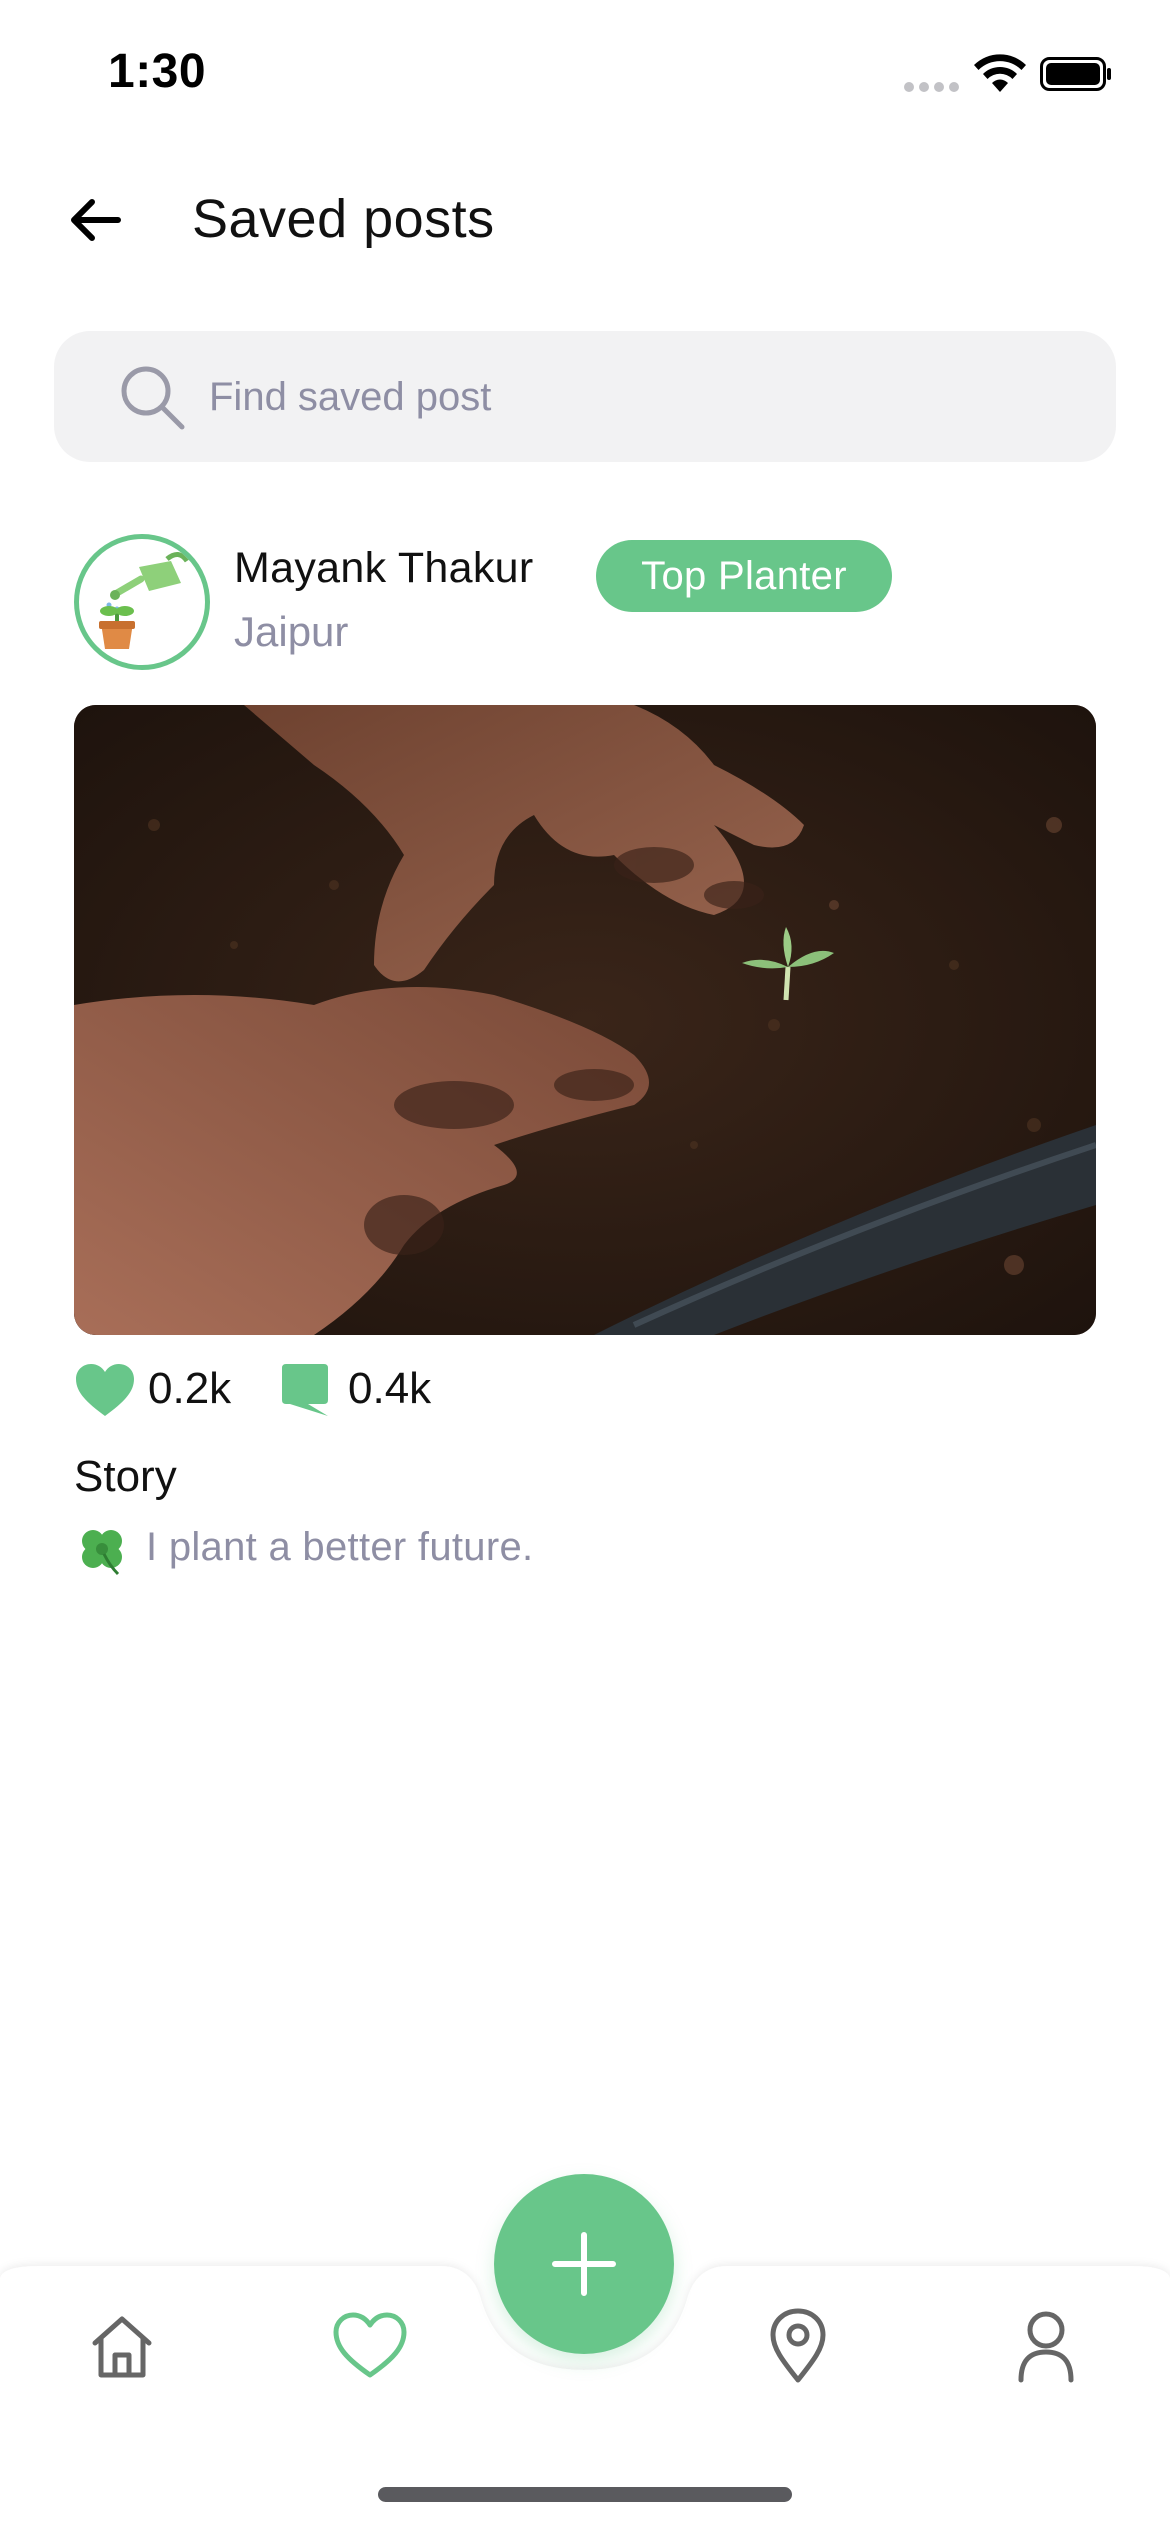 This screenshot has height=2532, width=1170. What do you see at coordinates (153, 398) in the screenshot?
I see `search-icon` at bounding box center [153, 398].